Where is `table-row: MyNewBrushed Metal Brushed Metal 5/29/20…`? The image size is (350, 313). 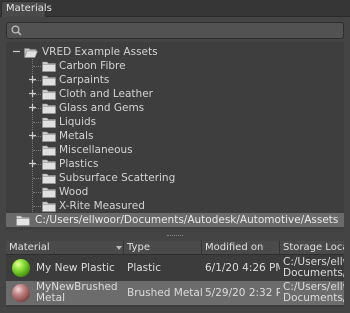 table-row: MyNewBrushed Metal Brushed Metal 5/29/20… is located at coordinates (175, 293).